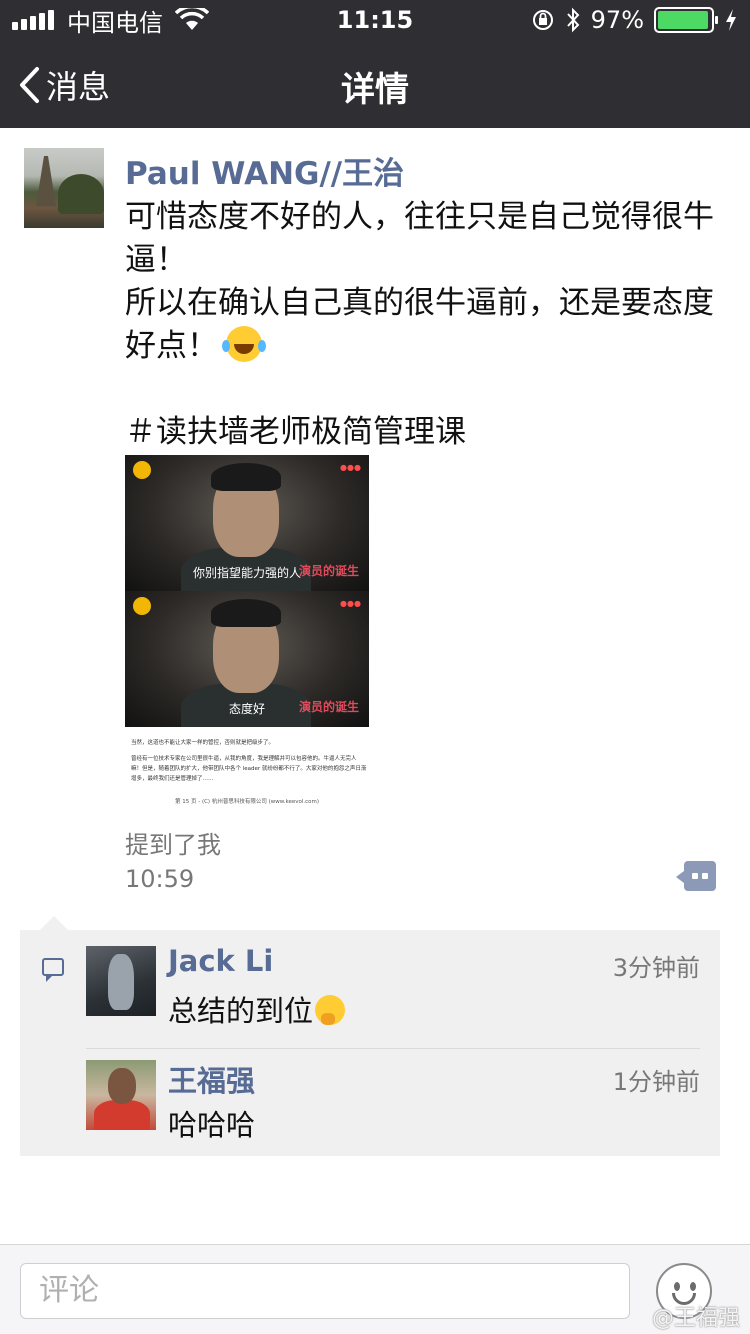 The width and height of the screenshot is (750, 1334). I want to click on comment-input-bar: 评论, so click(375, 1289).